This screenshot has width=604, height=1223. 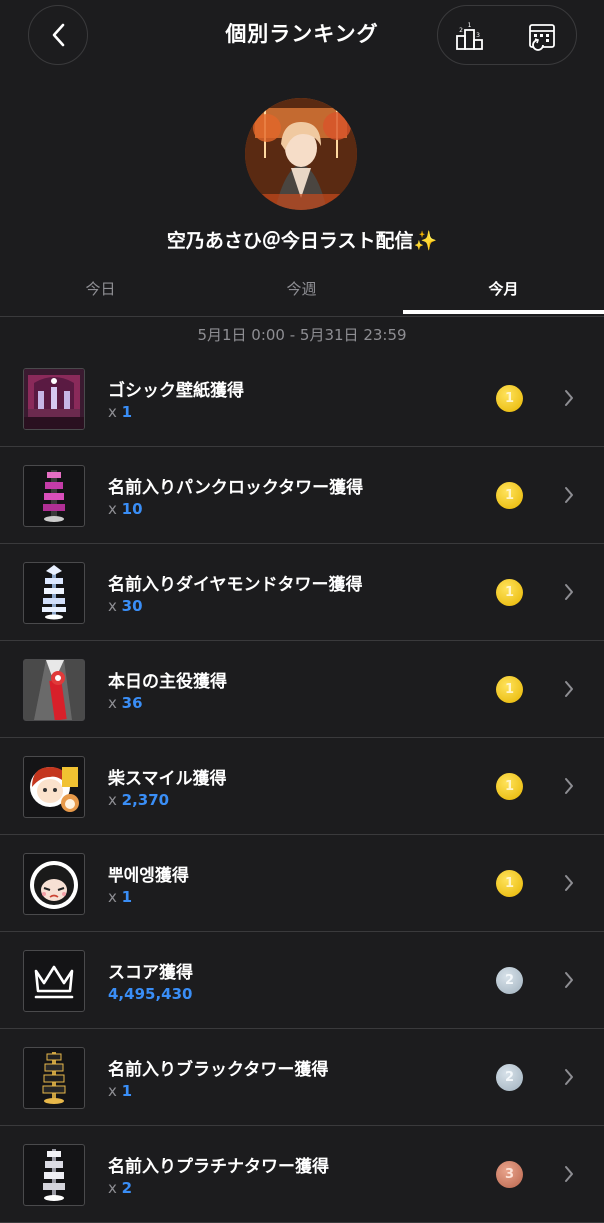 What do you see at coordinates (100, 292) in the screenshot?
I see `tab-today: 今日` at bounding box center [100, 292].